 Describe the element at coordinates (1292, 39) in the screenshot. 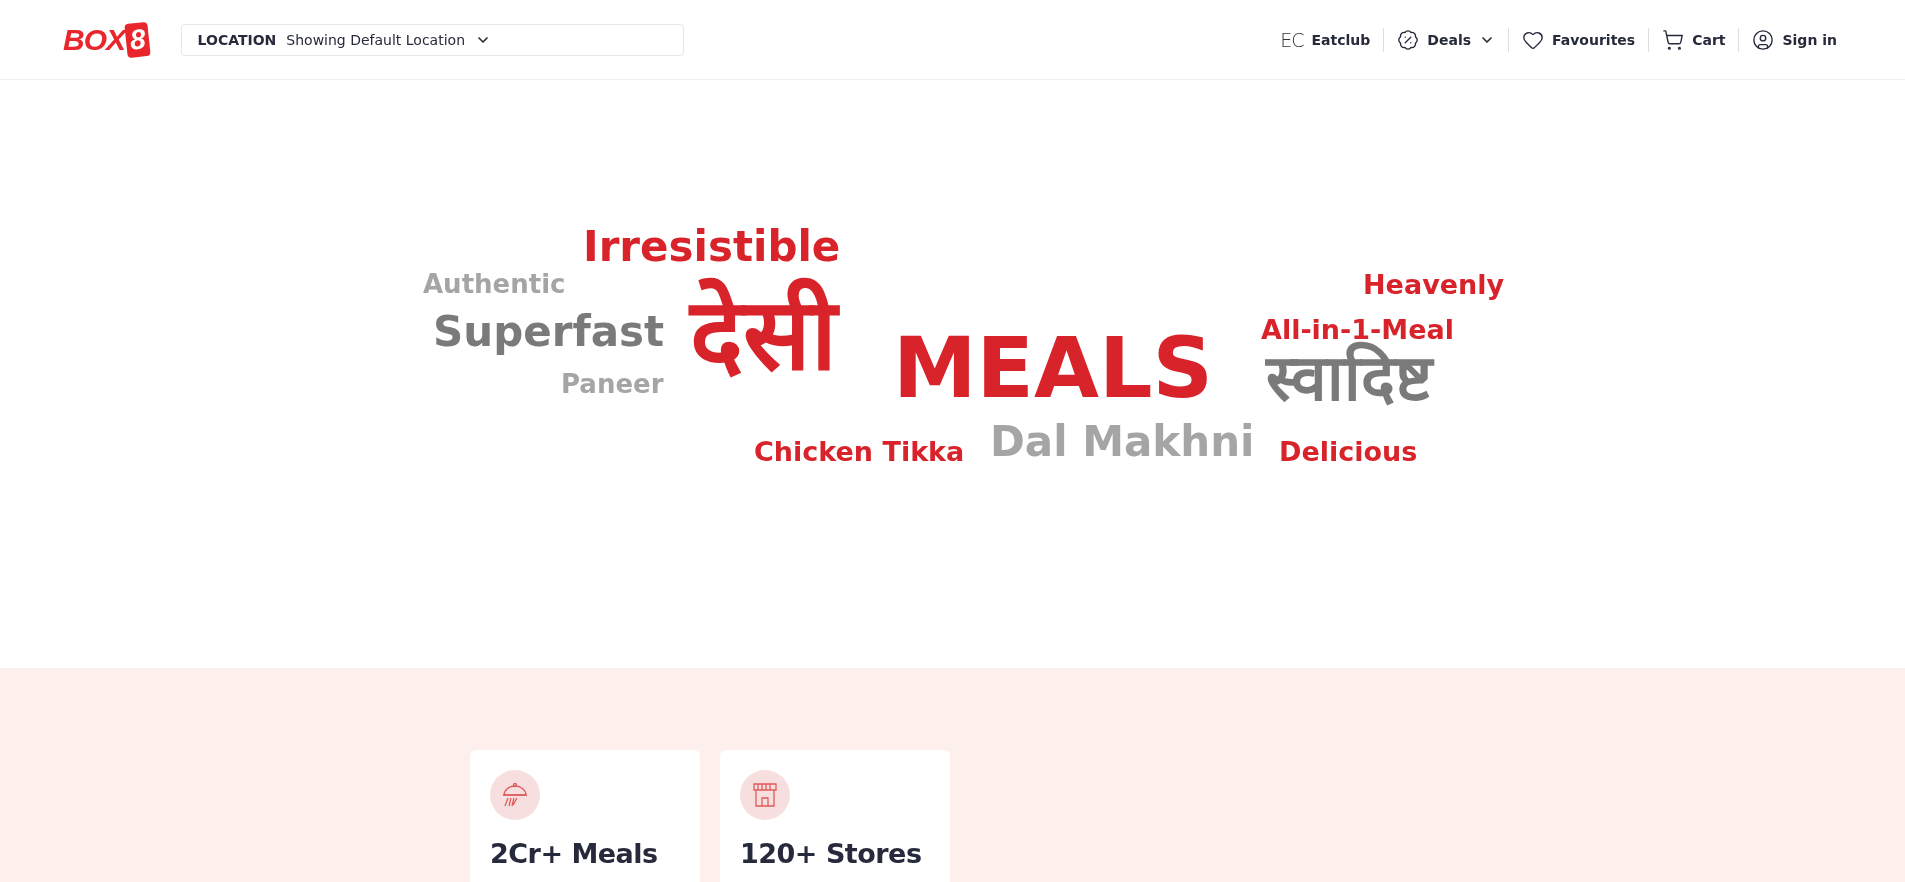

I see `eatclub-logo: EC` at that location.